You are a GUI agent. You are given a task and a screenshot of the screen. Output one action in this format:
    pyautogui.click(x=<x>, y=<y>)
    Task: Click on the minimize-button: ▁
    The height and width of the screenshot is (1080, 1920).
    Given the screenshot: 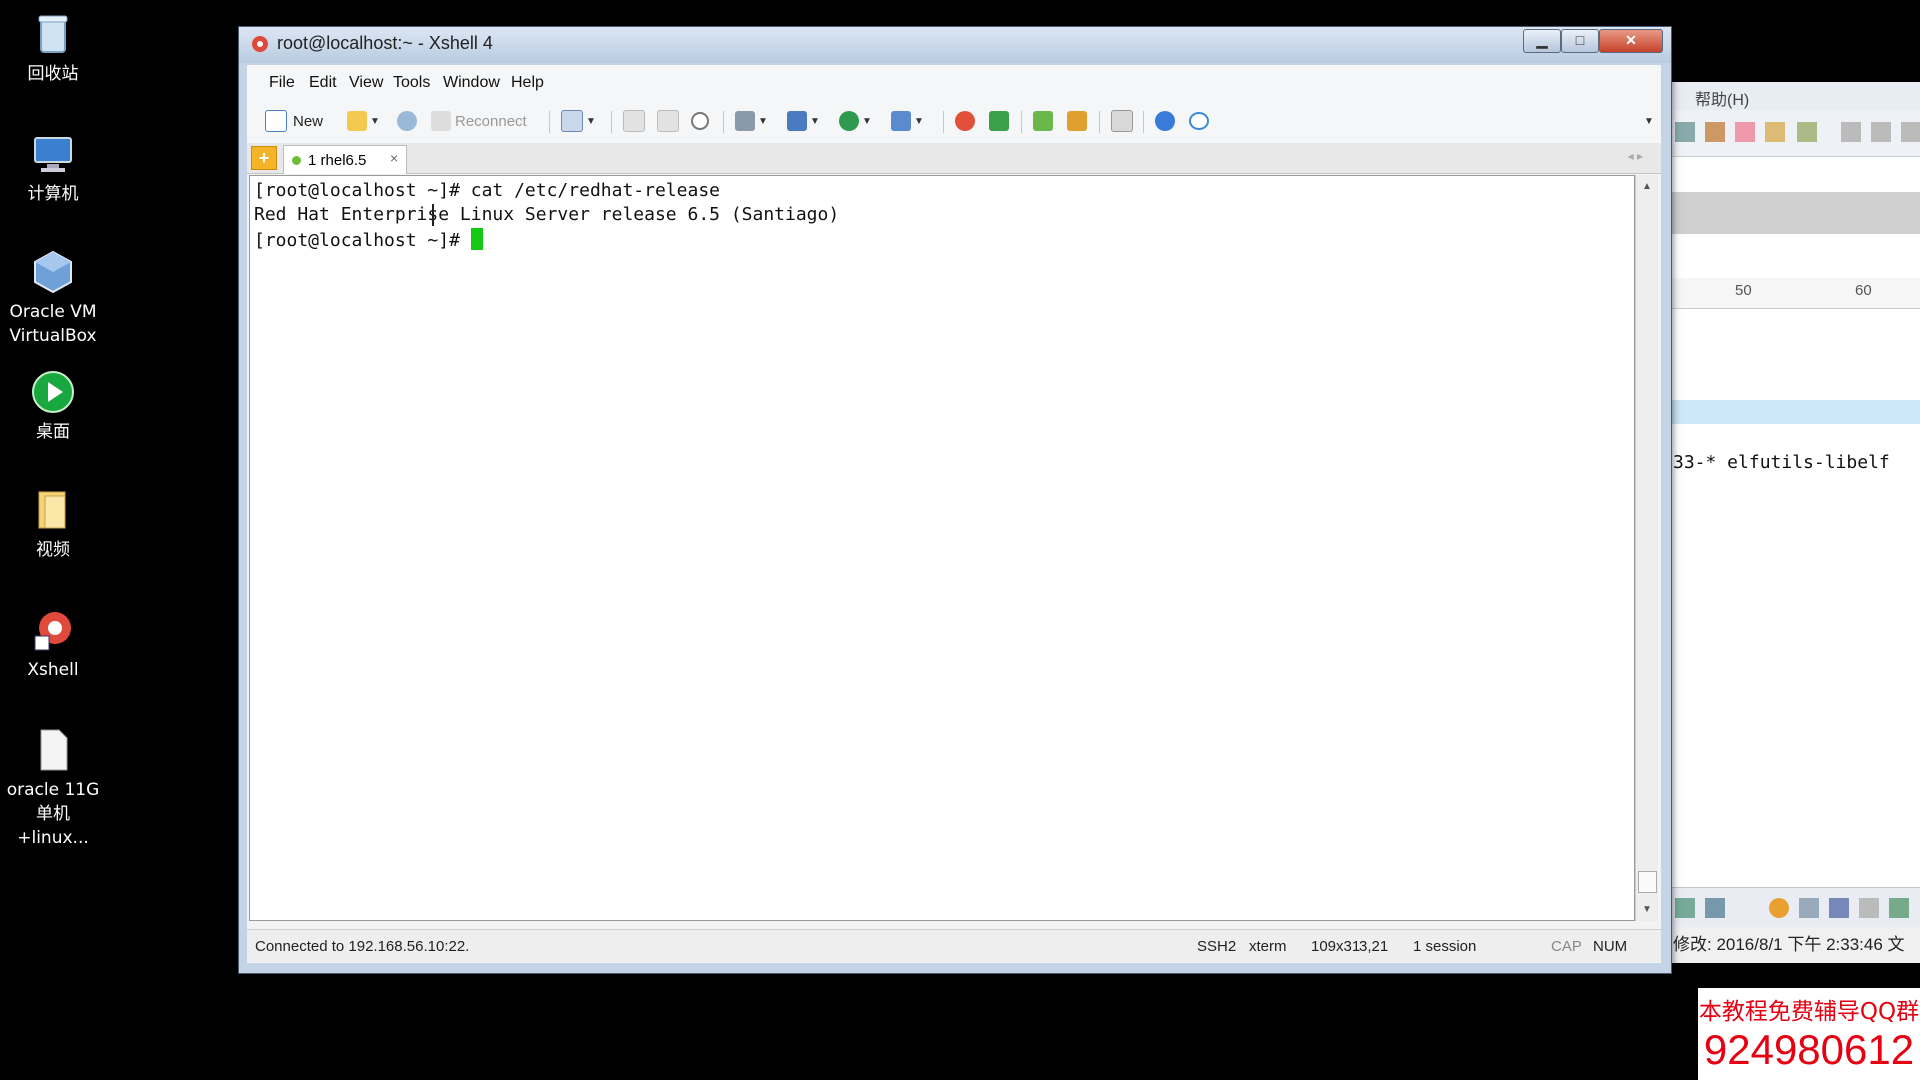 What is the action you would take?
    pyautogui.click(x=1542, y=41)
    